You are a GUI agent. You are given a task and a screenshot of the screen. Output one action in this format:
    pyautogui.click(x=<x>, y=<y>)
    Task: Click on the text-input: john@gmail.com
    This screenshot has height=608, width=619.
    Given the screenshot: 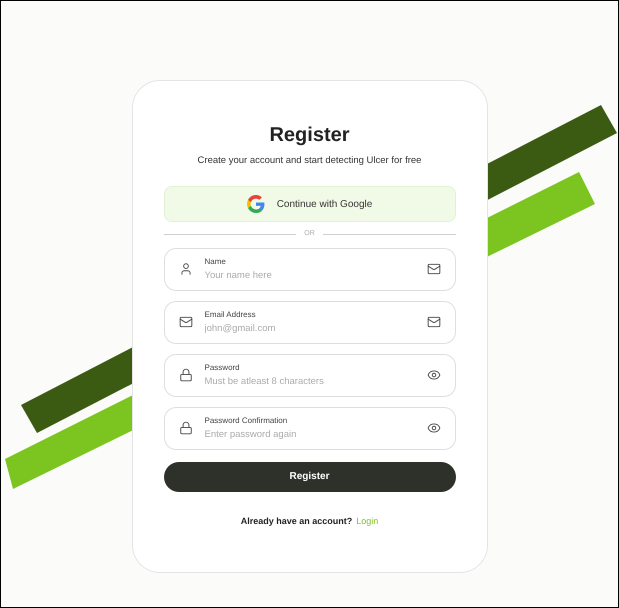 What is the action you would take?
    pyautogui.click(x=309, y=329)
    